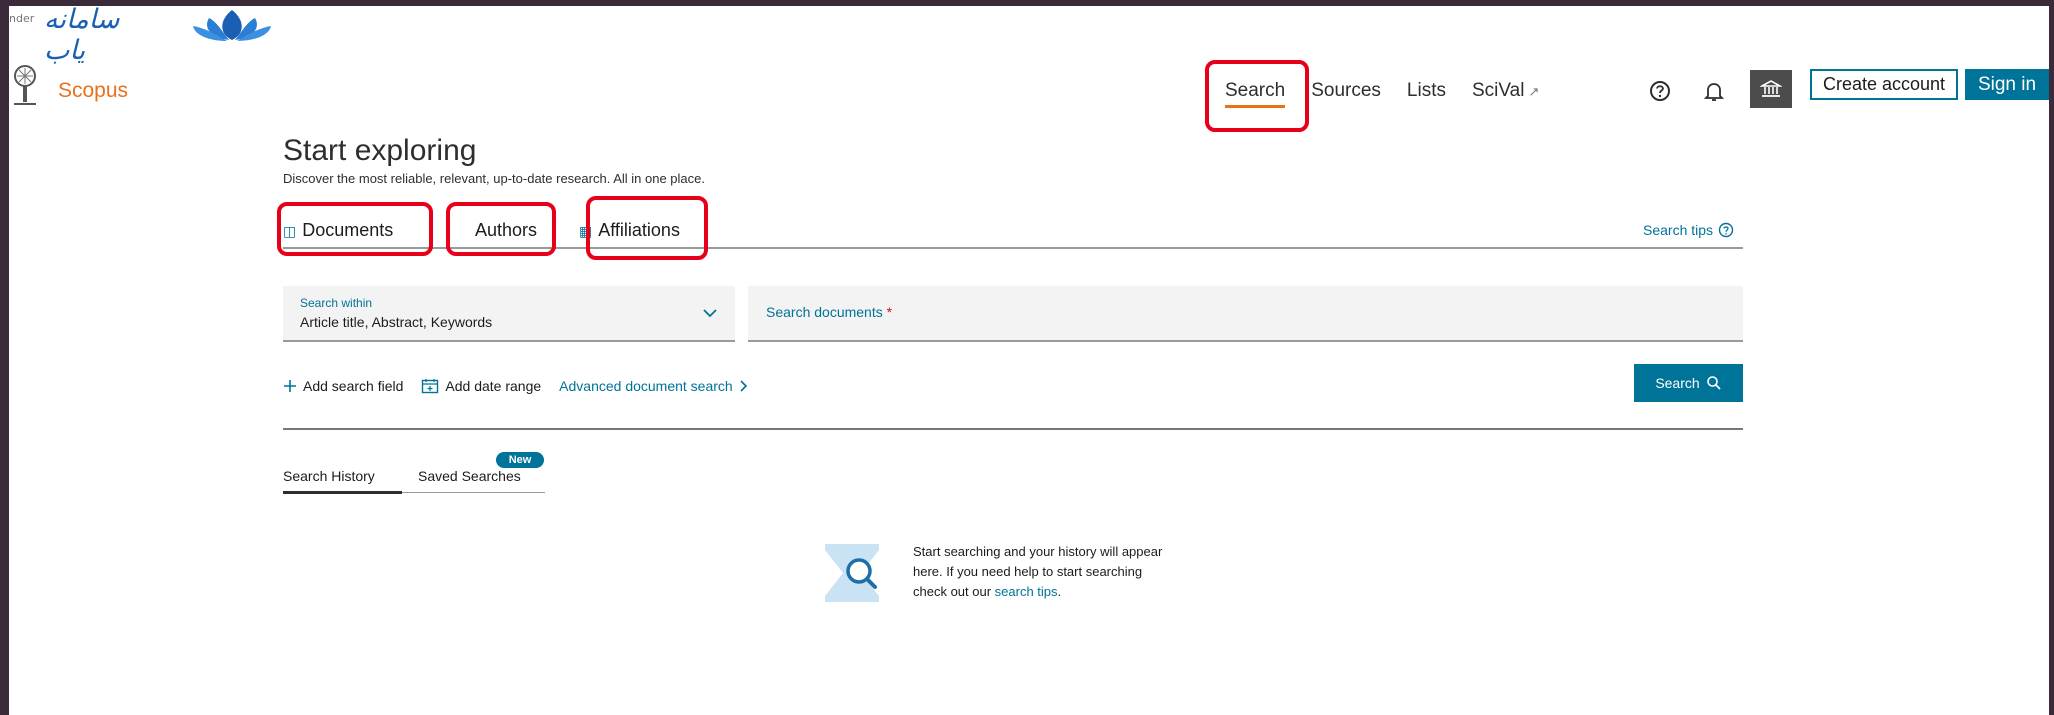  Describe the element at coordinates (493, 386) in the screenshot. I see `add-date-range-label: Add date range` at that location.